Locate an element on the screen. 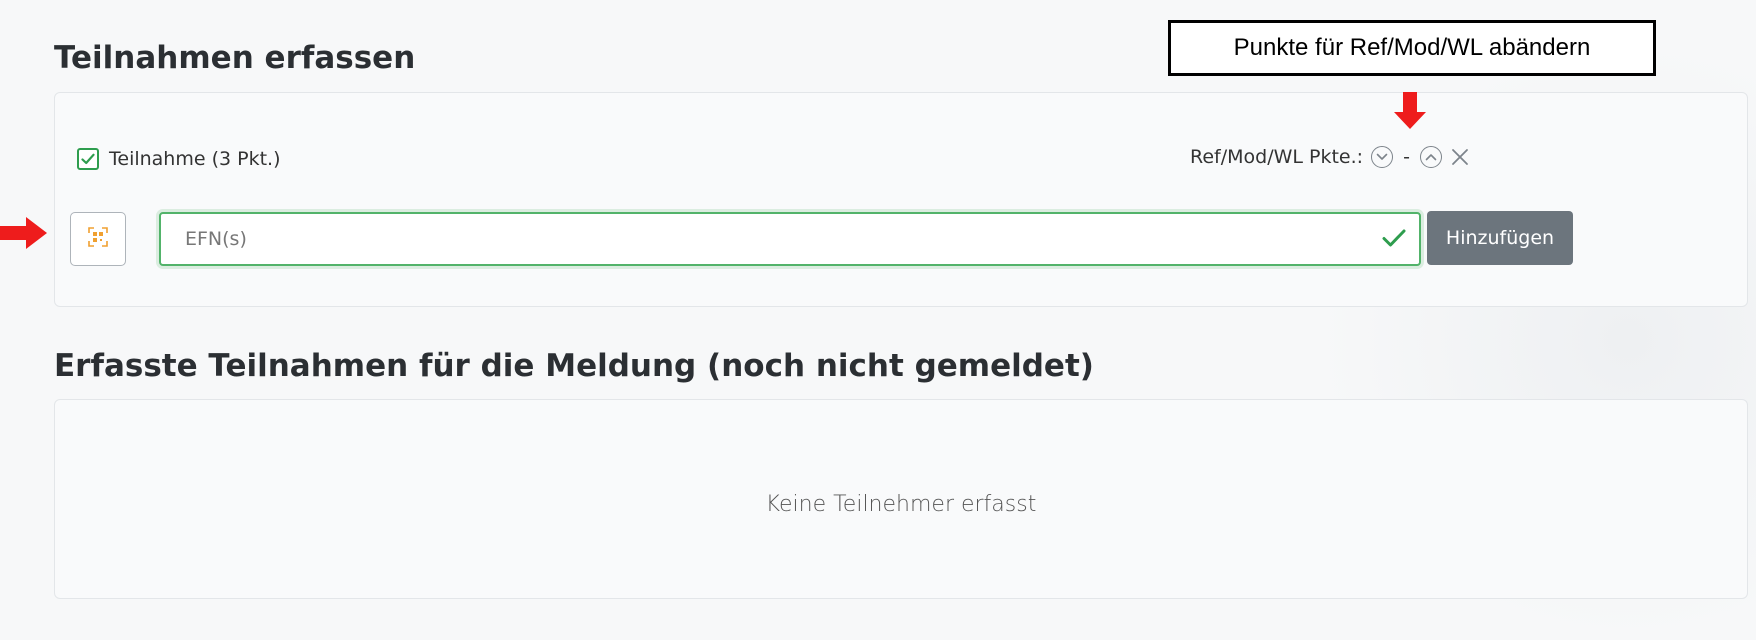 This screenshot has width=1756, height=640. qr-code-scan-icon is located at coordinates (98, 239).